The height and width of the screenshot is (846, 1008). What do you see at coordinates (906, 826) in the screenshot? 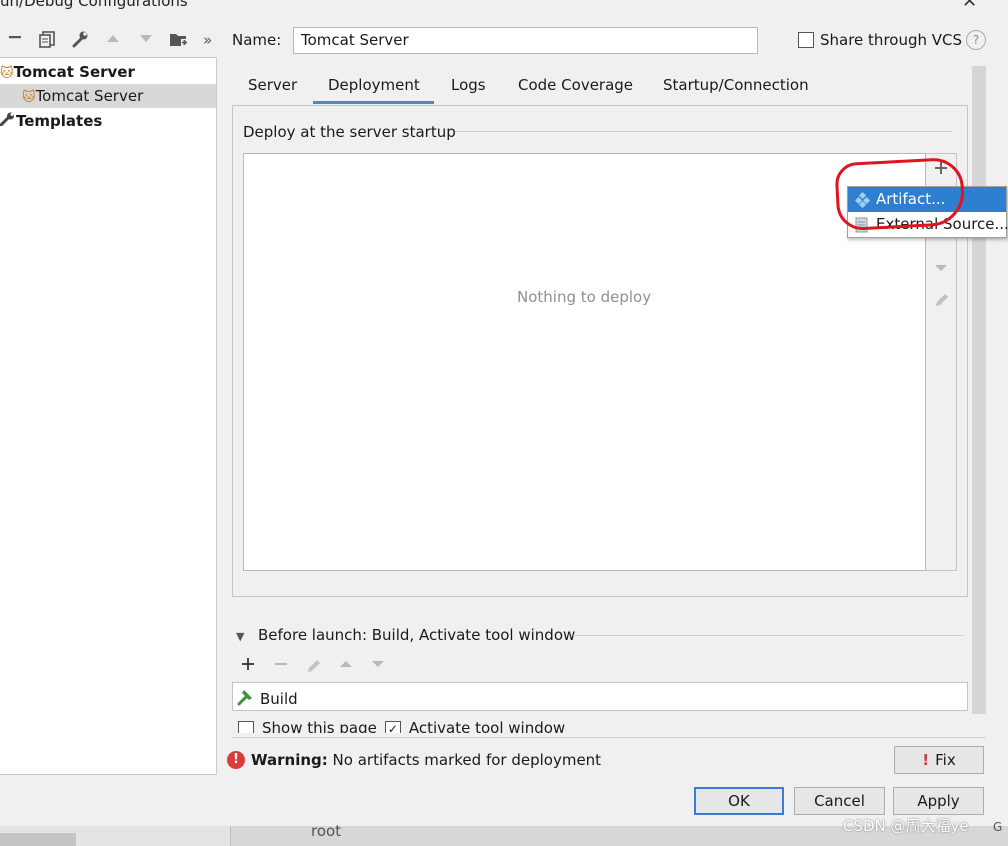
I see `watermark: CSDN @周大福ye` at bounding box center [906, 826].